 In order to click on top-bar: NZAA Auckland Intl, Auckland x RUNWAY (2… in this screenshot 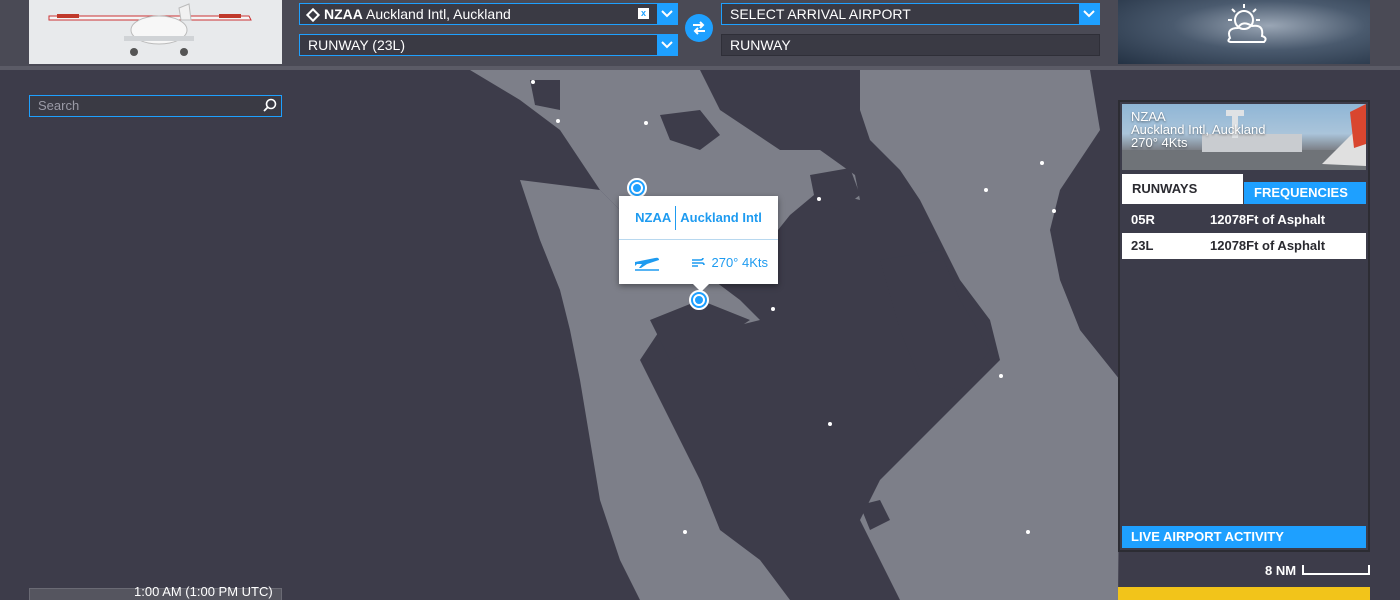, I will do `click(700, 35)`.